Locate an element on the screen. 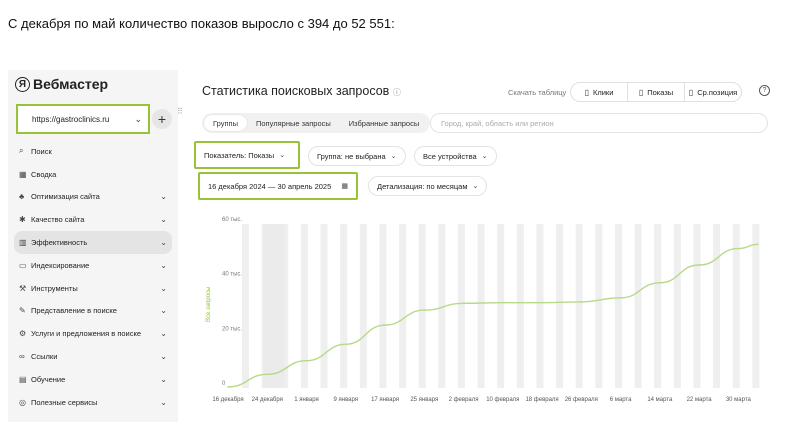 The image size is (790, 432). devices-select: Все устройства ⌄ is located at coordinates (455, 156).